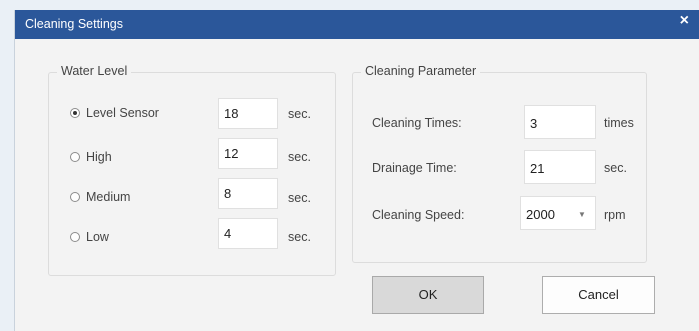 The height and width of the screenshot is (331, 699). Describe the element at coordinates (421, 71) in the screenshot. I see `cleaning-parameter-legend: Cleaning Parameter` at that location.